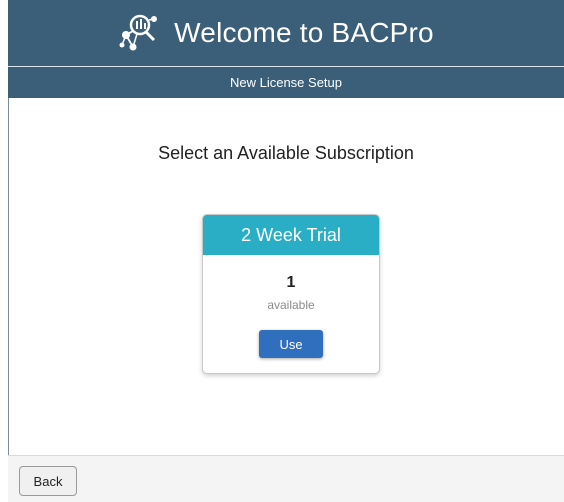  Describe the element at coordinates (48, 481) in the screenshot. I see `back-button: Back` at that location.